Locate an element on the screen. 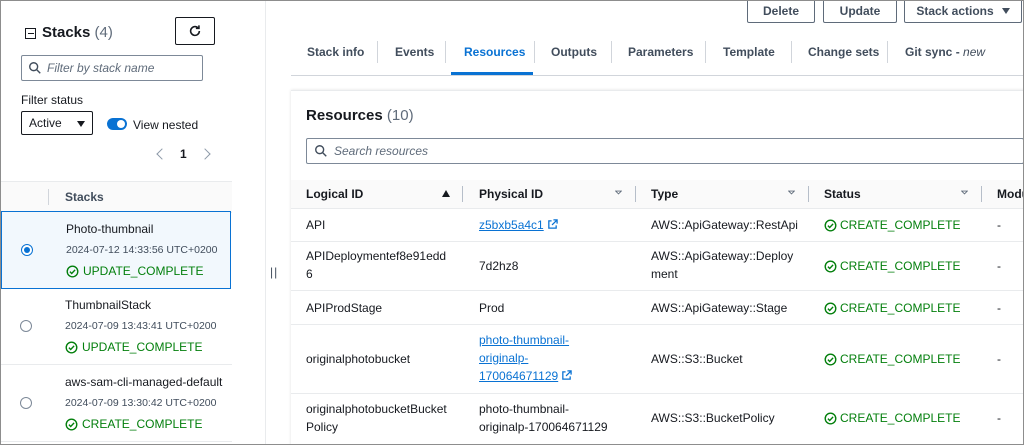 The image size is (1024, 445). logical-id-line: APIDeploymentef8e91edd is located at coordinates (376, 256).